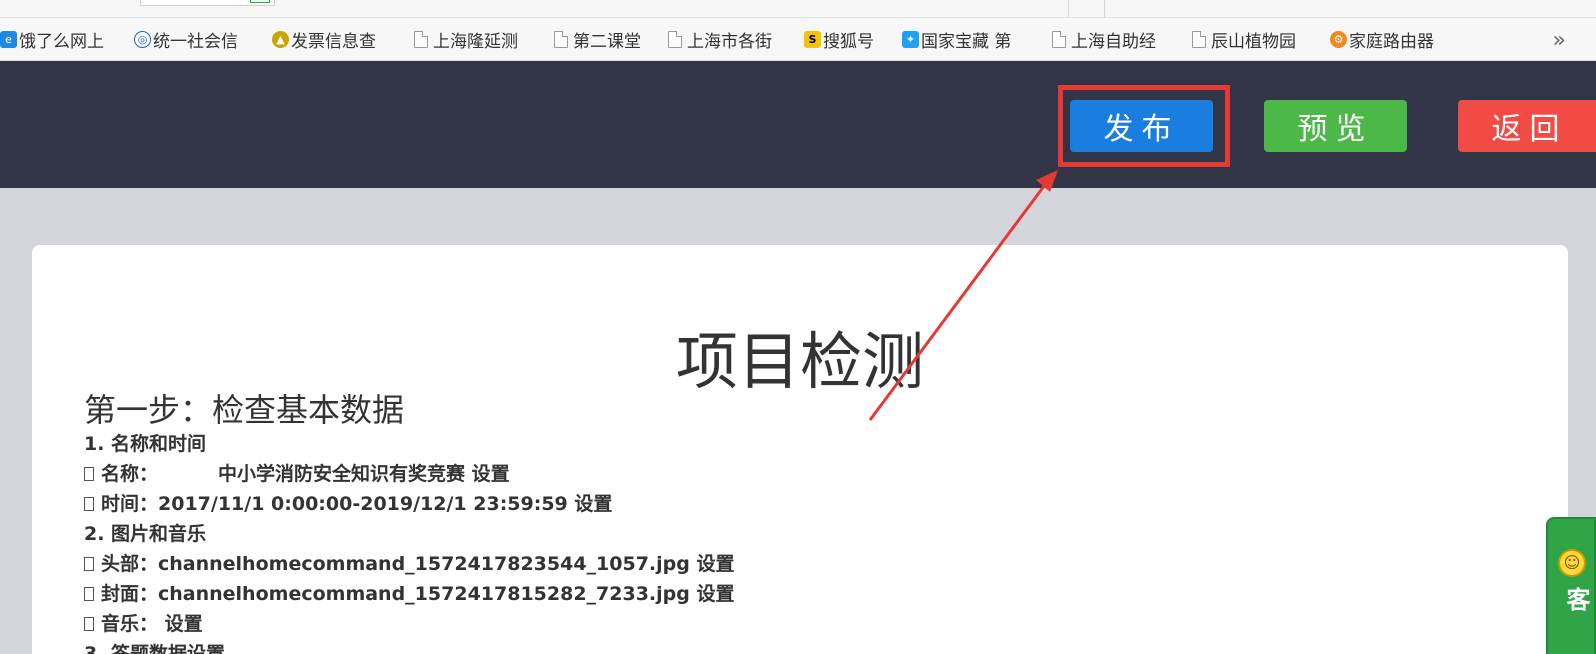  Describe the element at coordinates (607, 42) in the screenshot. I see `bookmark-label: 第二课堂` at that location.